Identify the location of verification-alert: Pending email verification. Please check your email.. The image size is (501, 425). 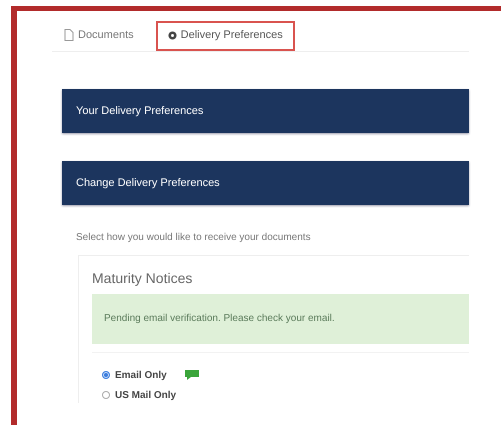
(280, 319).